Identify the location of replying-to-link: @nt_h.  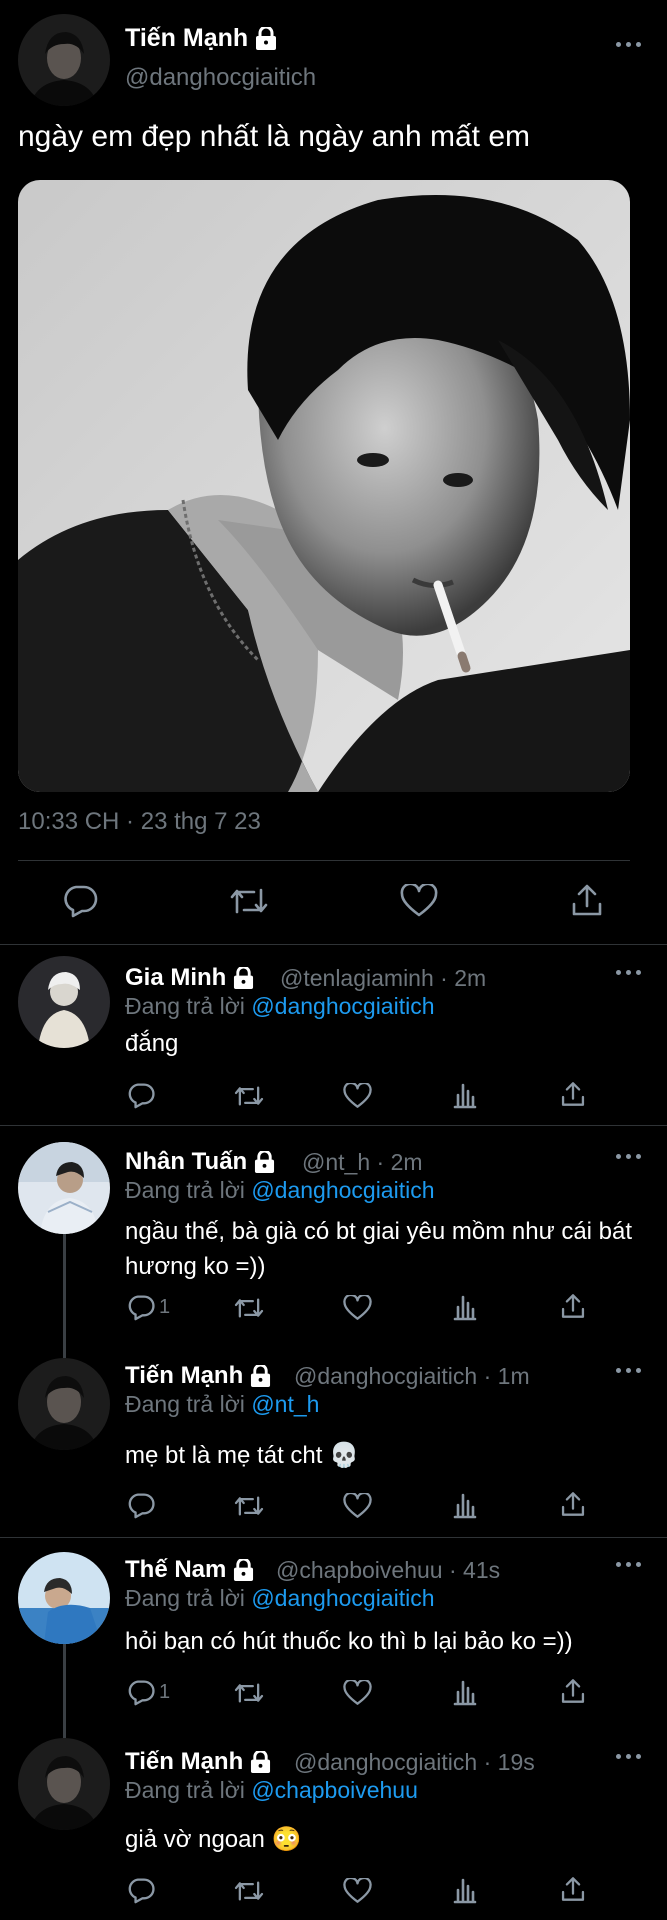
(285, 1404).